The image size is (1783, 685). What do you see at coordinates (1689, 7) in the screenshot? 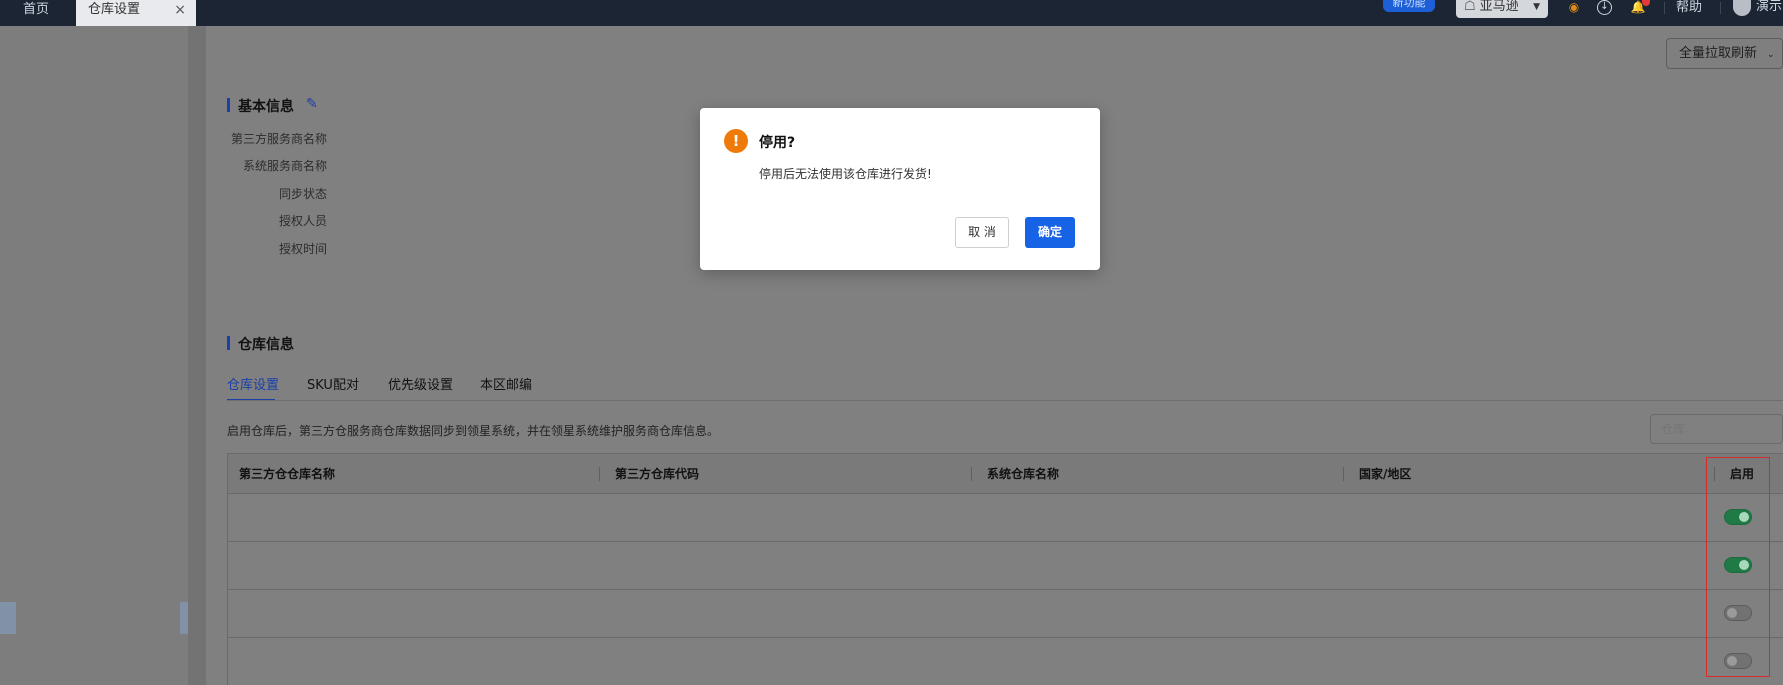
I see `help-link: 帮助` at bounding box center [1689, 7].